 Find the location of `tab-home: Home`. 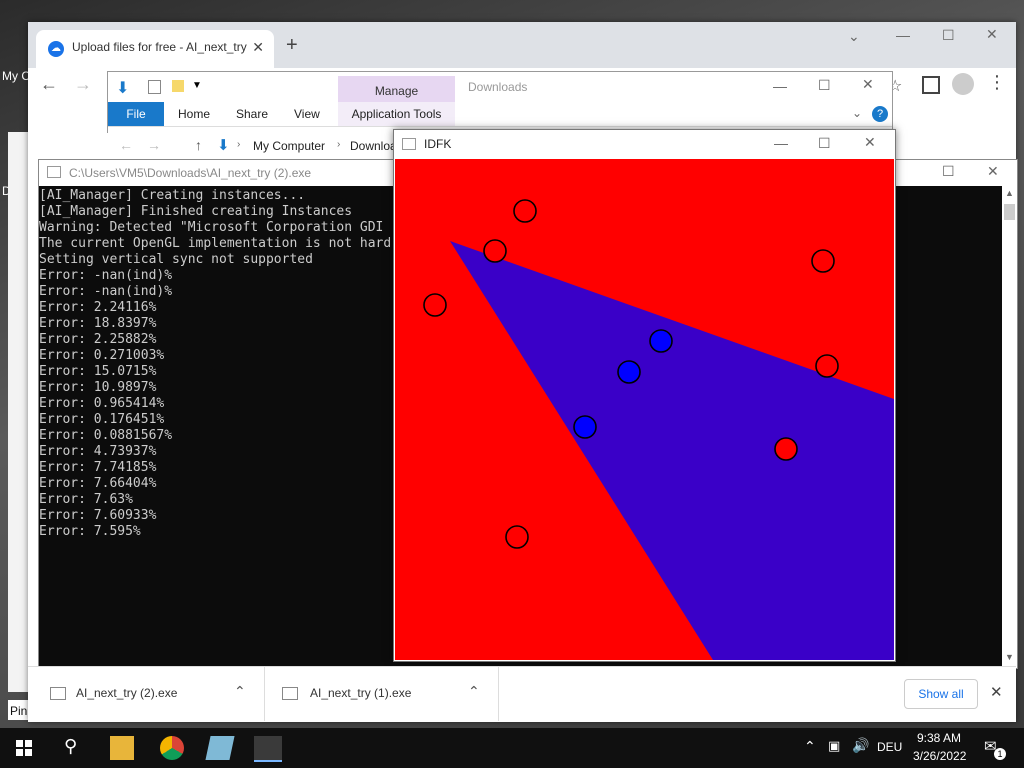

tab-home: Home is located at coordinates (194, 114).